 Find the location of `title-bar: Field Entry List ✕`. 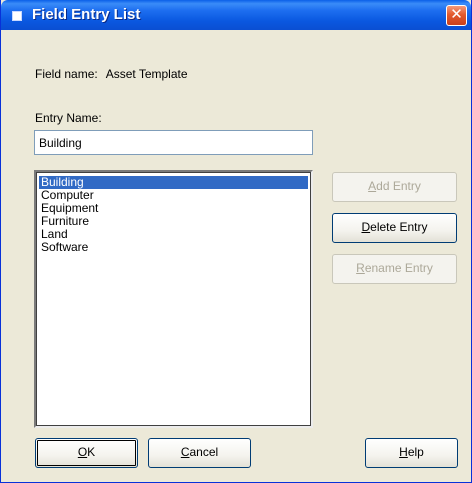

title-bar: Field Entry List ✕ is located at coordinates (236, 15).